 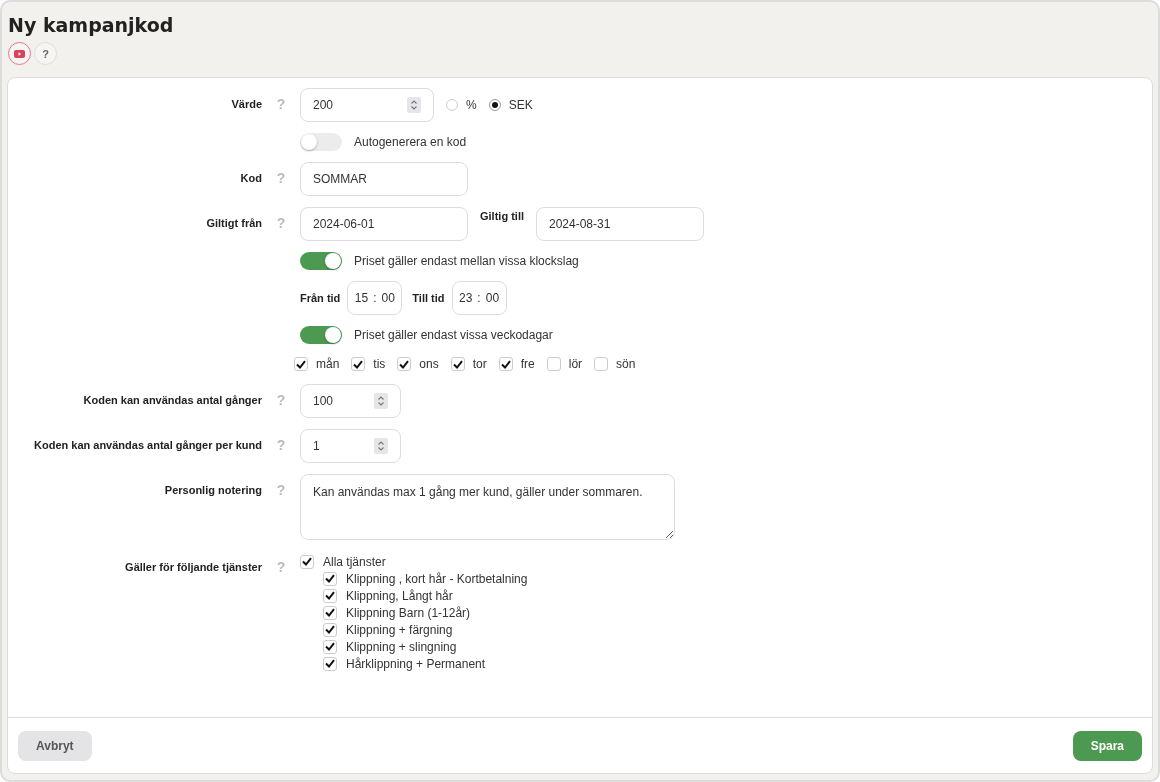 What do you see at coordinates (428, 298) in the screenshot?
I see `field-label: Till tid` at bounding box center [428, 298].